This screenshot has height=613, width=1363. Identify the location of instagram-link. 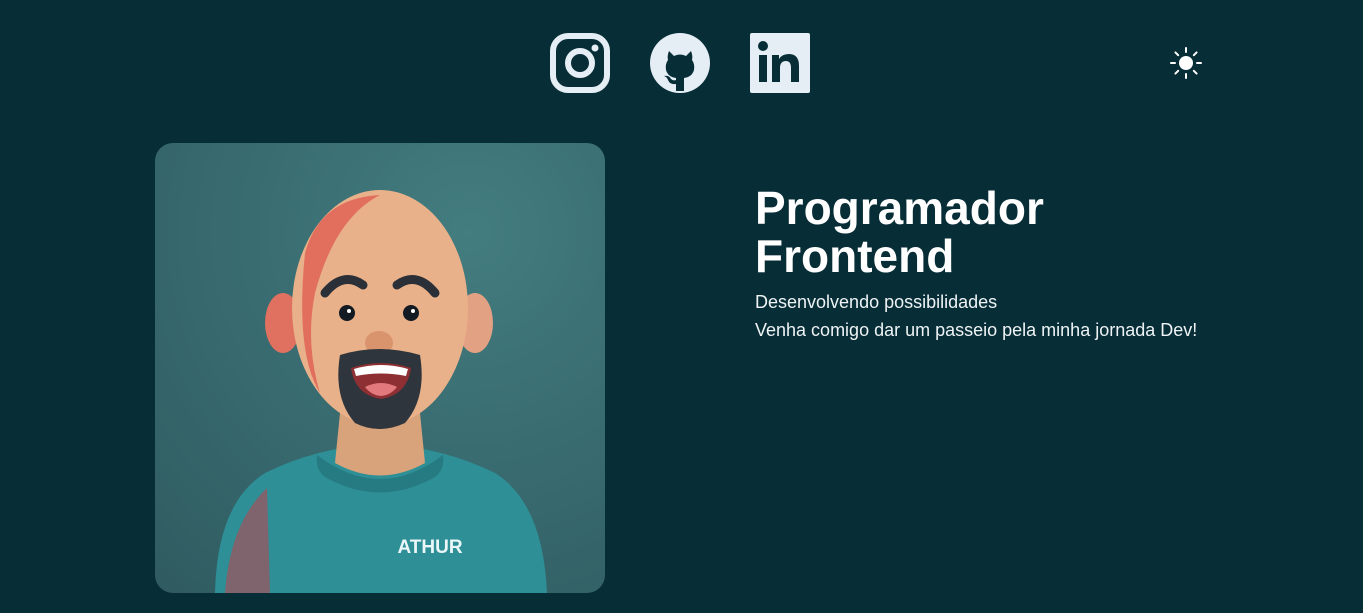
(580, 63).